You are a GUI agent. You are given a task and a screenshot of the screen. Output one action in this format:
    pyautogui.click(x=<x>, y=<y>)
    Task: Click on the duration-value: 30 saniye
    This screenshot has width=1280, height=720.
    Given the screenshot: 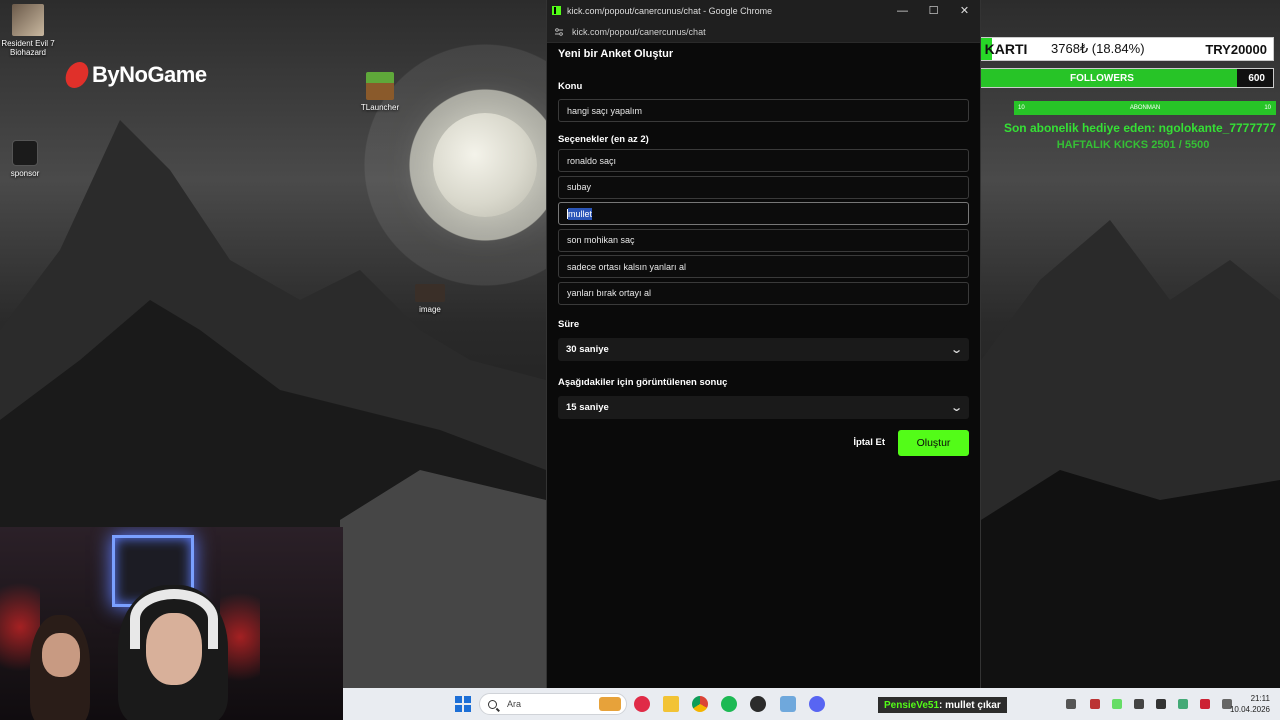 What is the action you would take?
    pyautogui.click(x=587, y=349)
    